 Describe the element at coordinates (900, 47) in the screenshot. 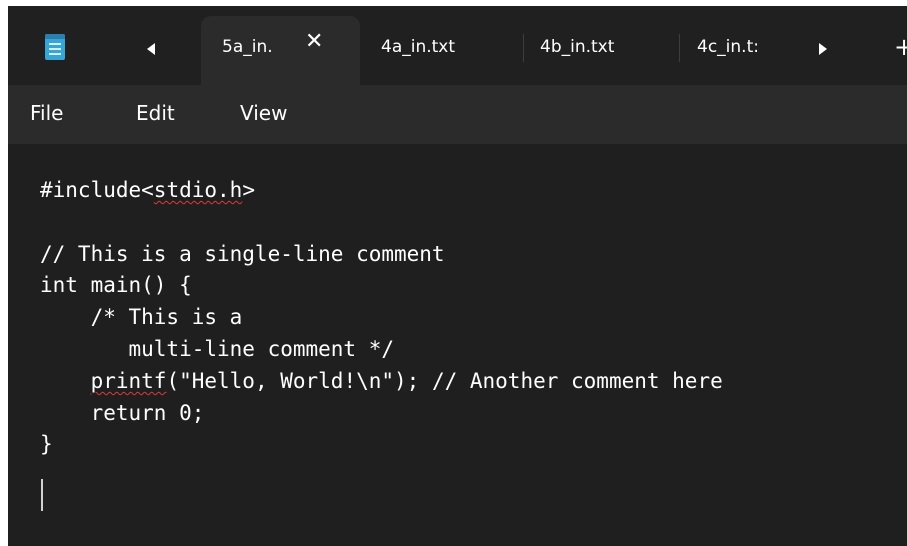

I see `new-tab-button: +` at that location.